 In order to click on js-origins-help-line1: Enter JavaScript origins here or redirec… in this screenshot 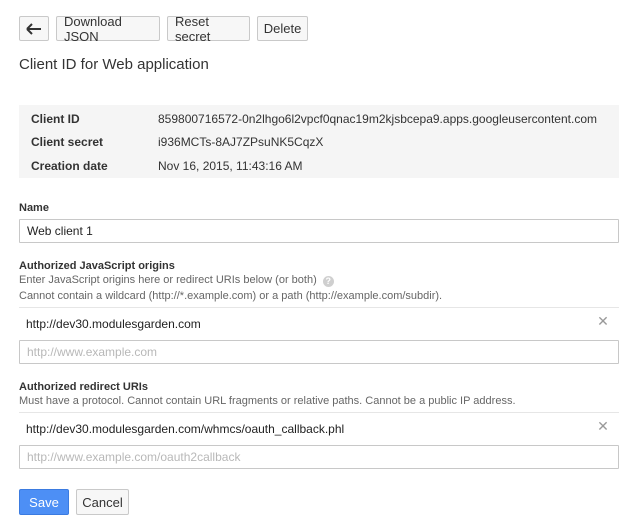, I will do `click(176, 280)`.